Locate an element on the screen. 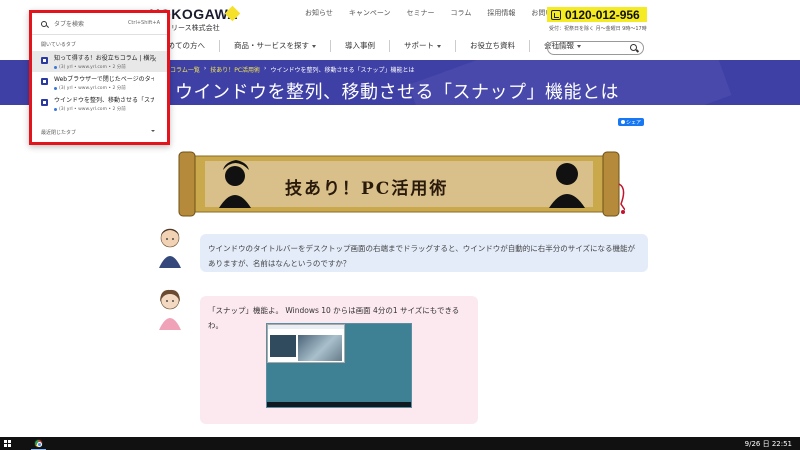  link-news: お知らせ is located at coordinates (319, 13).